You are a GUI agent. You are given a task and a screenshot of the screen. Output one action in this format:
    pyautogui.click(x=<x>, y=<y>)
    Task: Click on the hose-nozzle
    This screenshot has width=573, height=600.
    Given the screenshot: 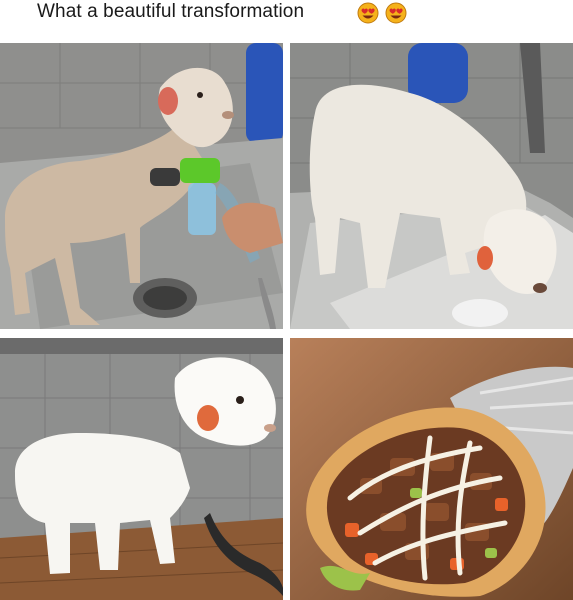 What is the action you would take?
    pyautogui.click(x=165, y=177)
    